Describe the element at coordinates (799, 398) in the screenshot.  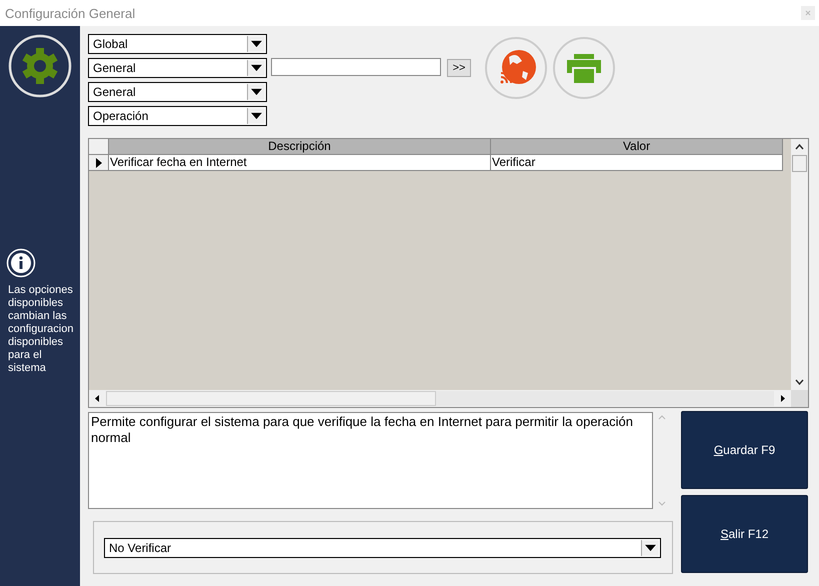
I see `scrollbar-corner` at that location.